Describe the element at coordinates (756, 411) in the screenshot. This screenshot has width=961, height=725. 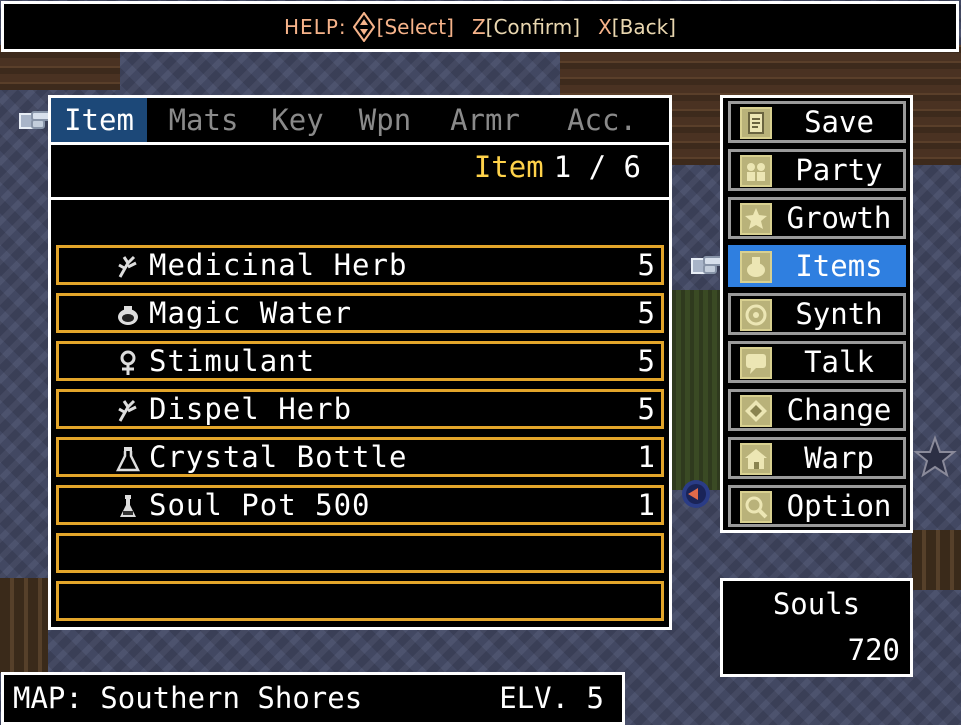
I see `change-icon` at that location.